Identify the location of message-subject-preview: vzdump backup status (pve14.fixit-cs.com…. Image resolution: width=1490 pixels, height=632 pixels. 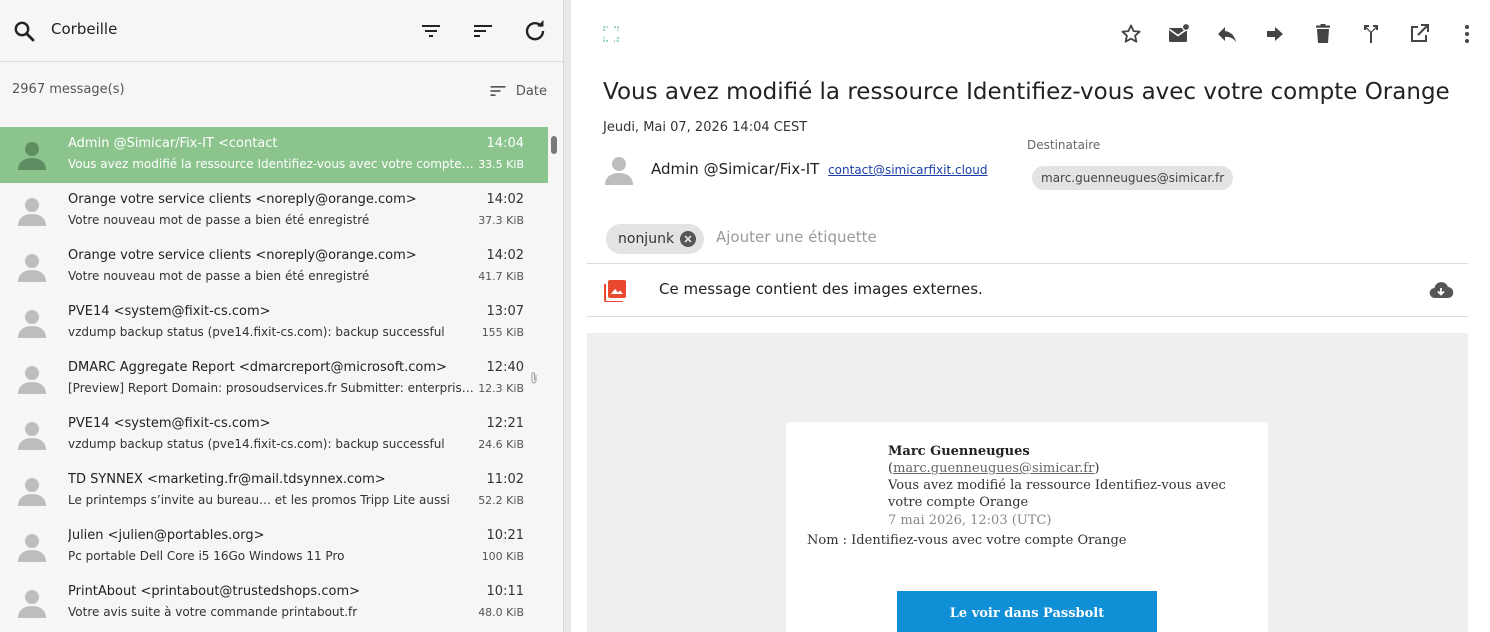
(256, 444).